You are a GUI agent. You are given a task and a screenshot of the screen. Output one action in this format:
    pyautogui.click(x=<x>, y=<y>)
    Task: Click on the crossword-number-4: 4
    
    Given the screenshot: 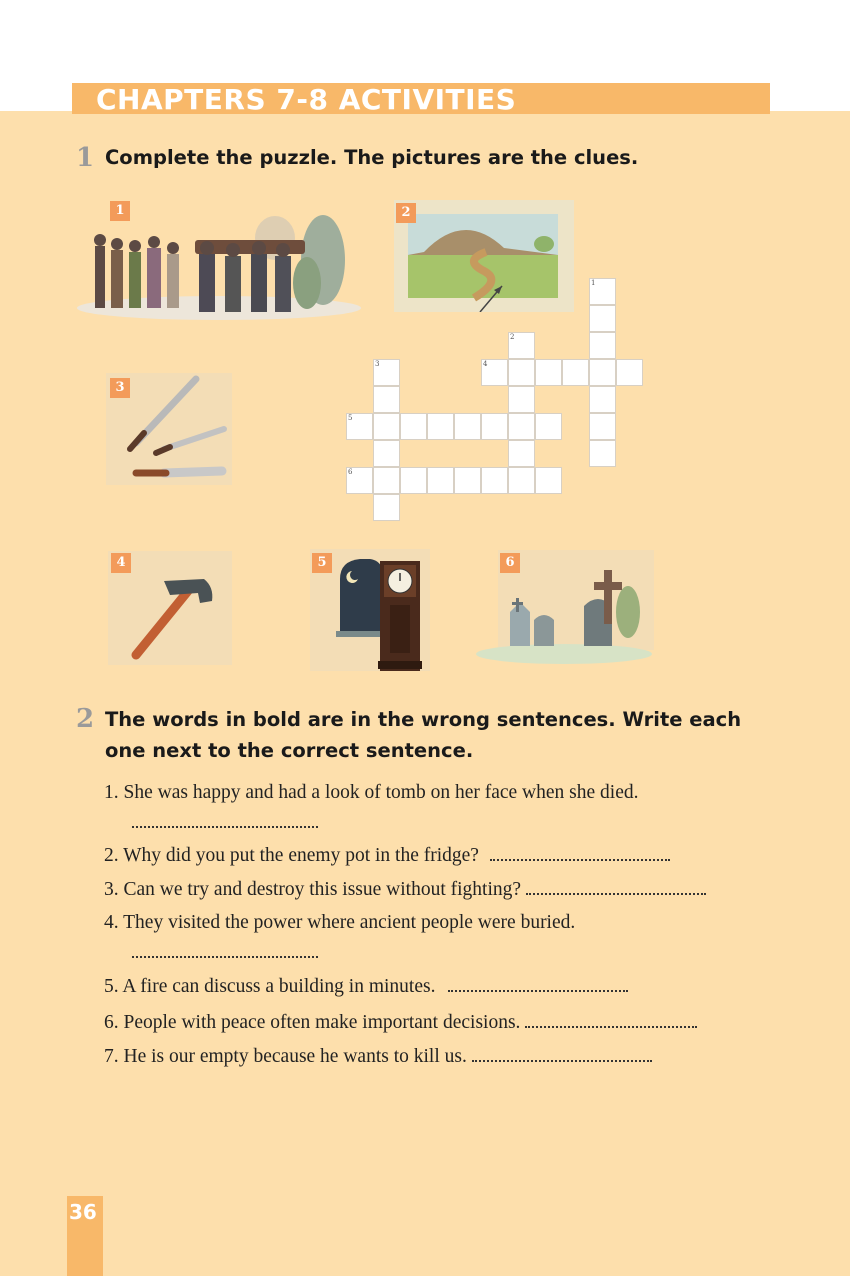 What is the action you would take?
    pyautogui.click(x=485, y=364)
    